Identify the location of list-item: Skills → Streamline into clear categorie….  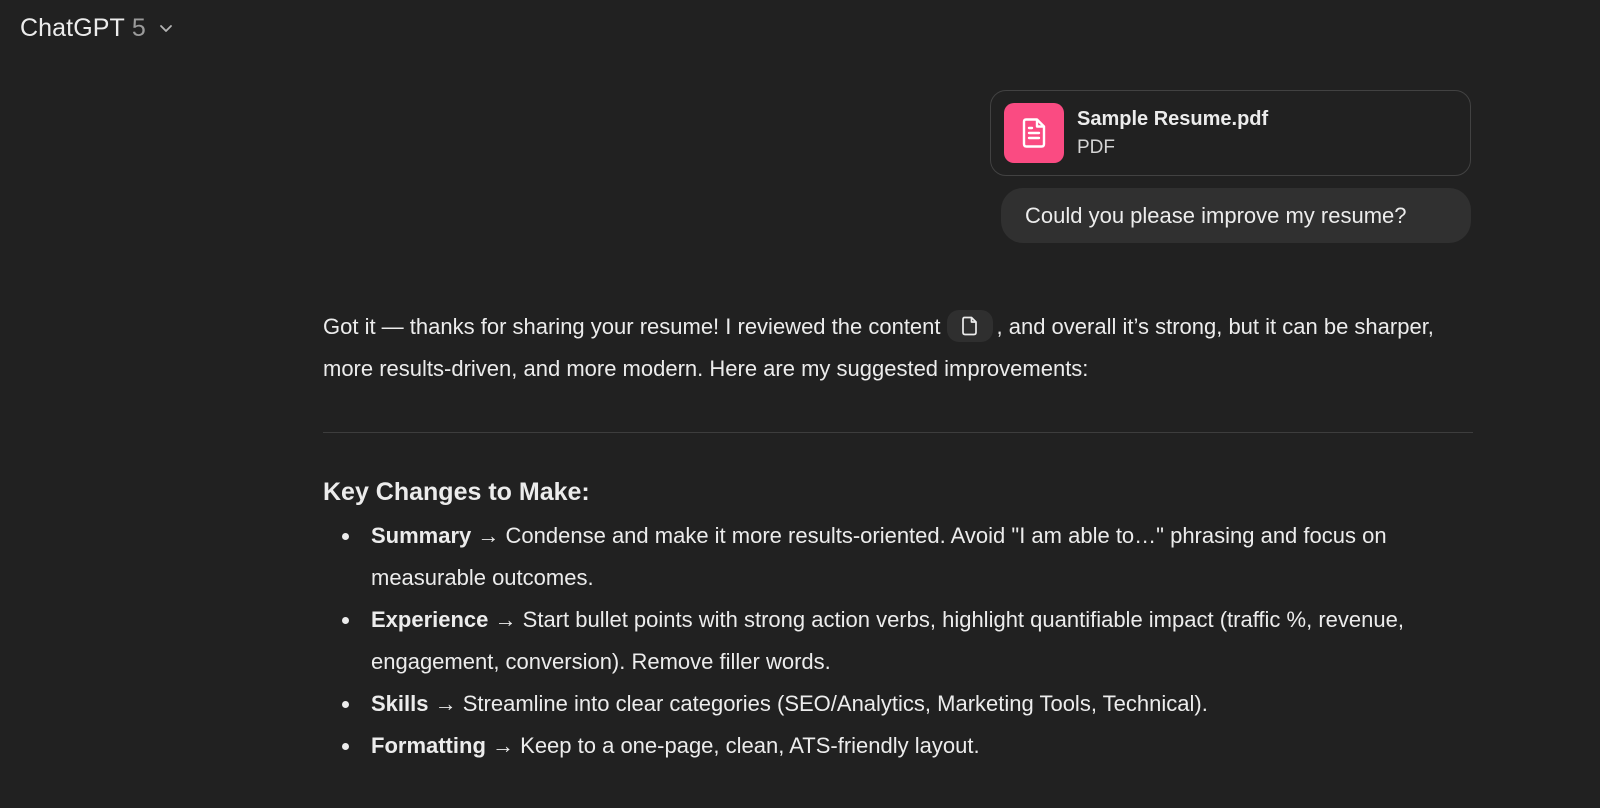
(898, 704).